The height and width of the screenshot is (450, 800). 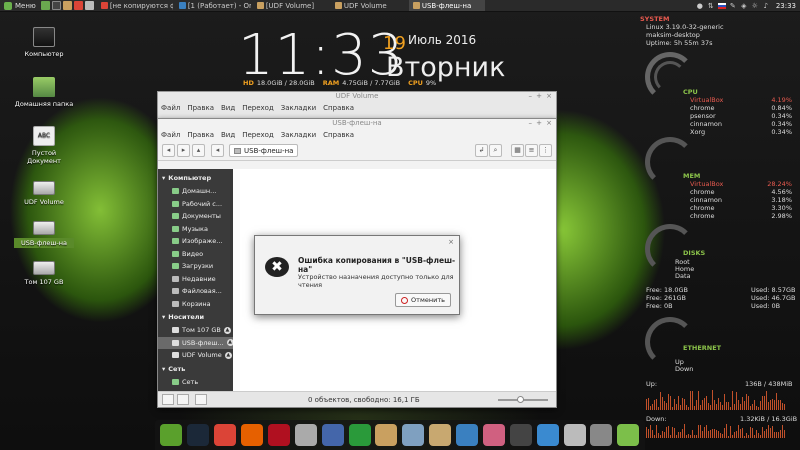 What do you see at coordinates (198, 150) in the screenshot?
I see `up-arrow-icon: ▴` at bounding box center [198, 150].